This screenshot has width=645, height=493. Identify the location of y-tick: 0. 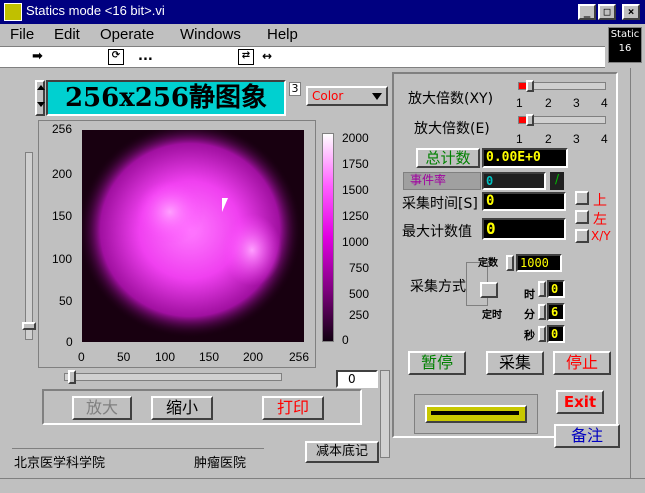
(69, 342).